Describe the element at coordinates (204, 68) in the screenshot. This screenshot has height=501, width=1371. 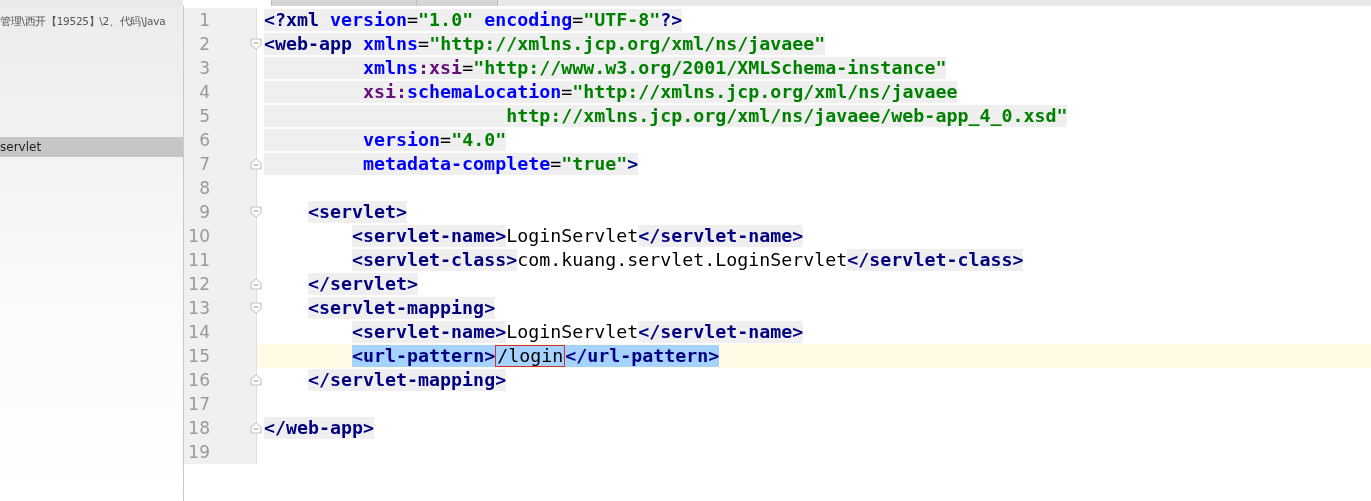
I see `line-number: 3` at that location.